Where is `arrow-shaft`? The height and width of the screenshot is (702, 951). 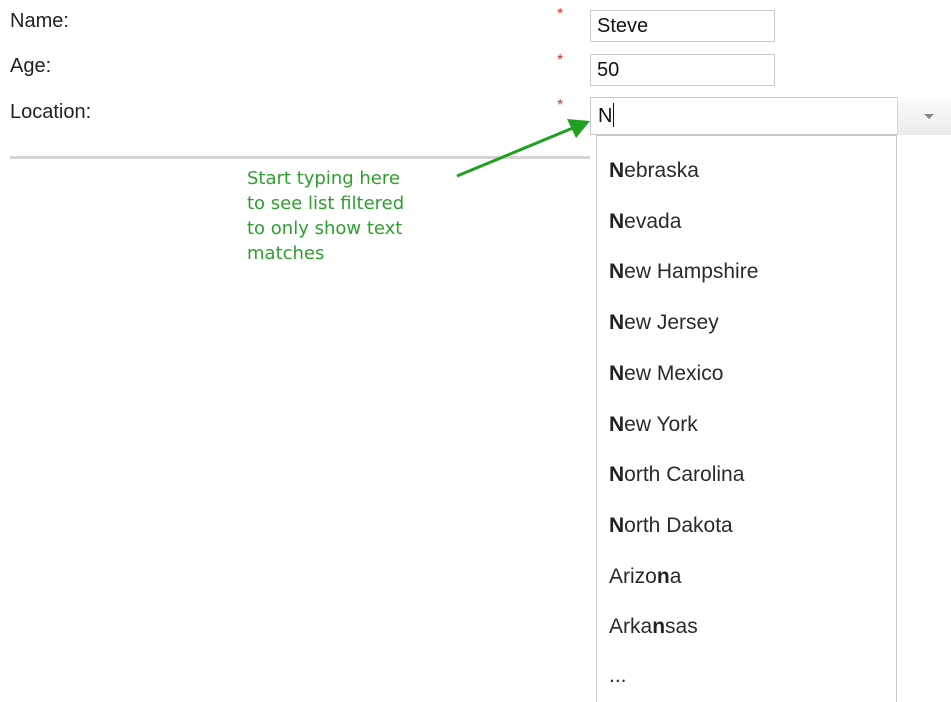
arrow-shaft is located at coordinates (518, 150).